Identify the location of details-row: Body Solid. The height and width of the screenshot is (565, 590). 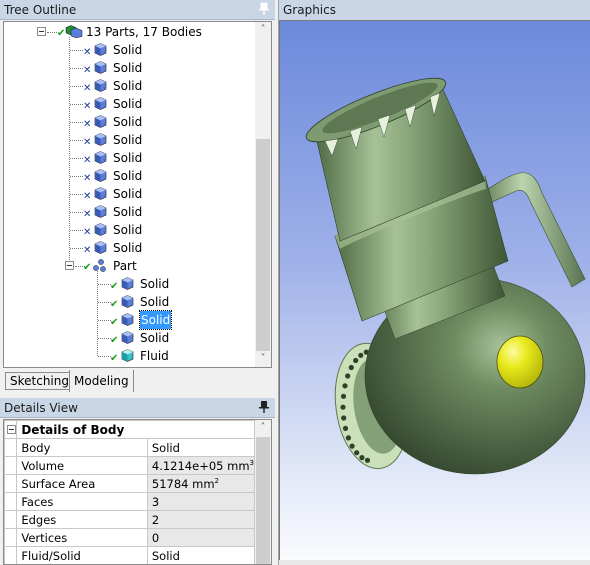
(130, 447).